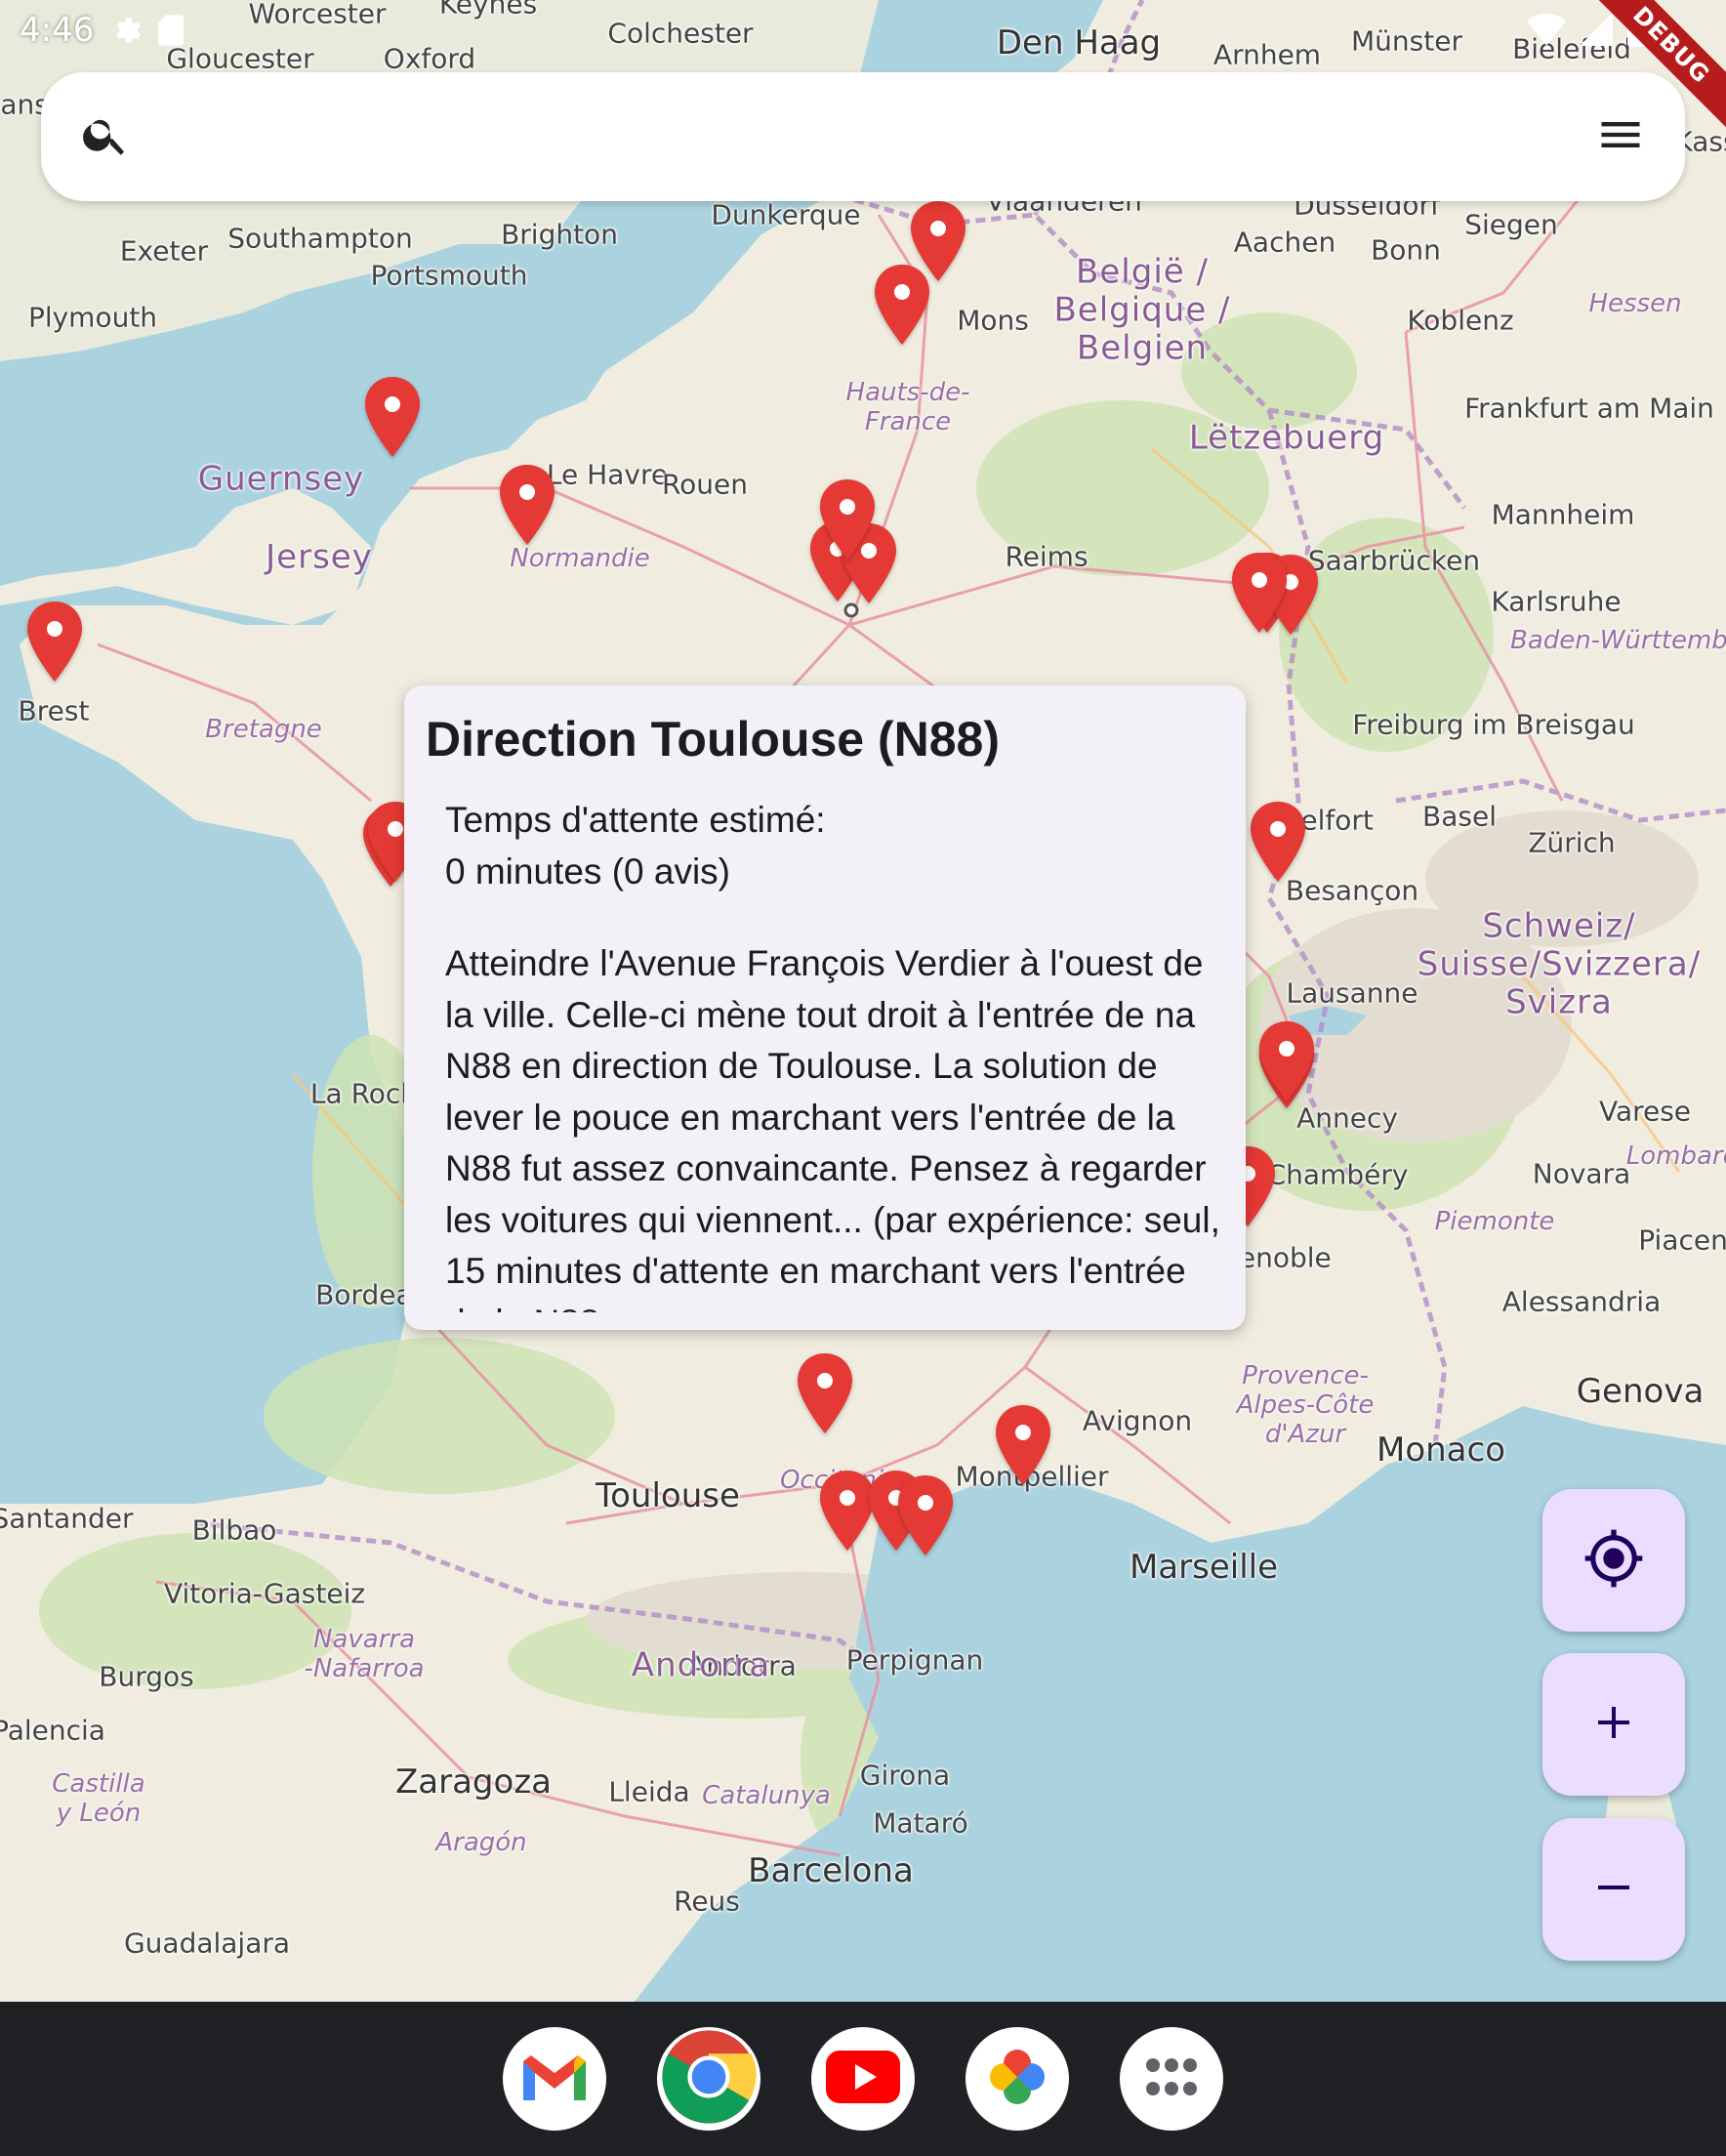 This screenshot has width=1726, height=2156. What do you see at coordinates (1286, 438) in the screenshot?
I see `country-label-letzebuerg: Lëtzebuerg` at bounding box center [1286, 438].